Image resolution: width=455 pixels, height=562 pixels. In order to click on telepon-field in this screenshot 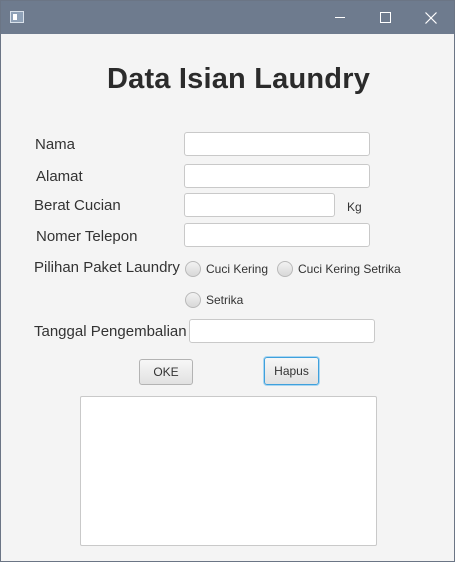, I will do `click(277, 235)`.